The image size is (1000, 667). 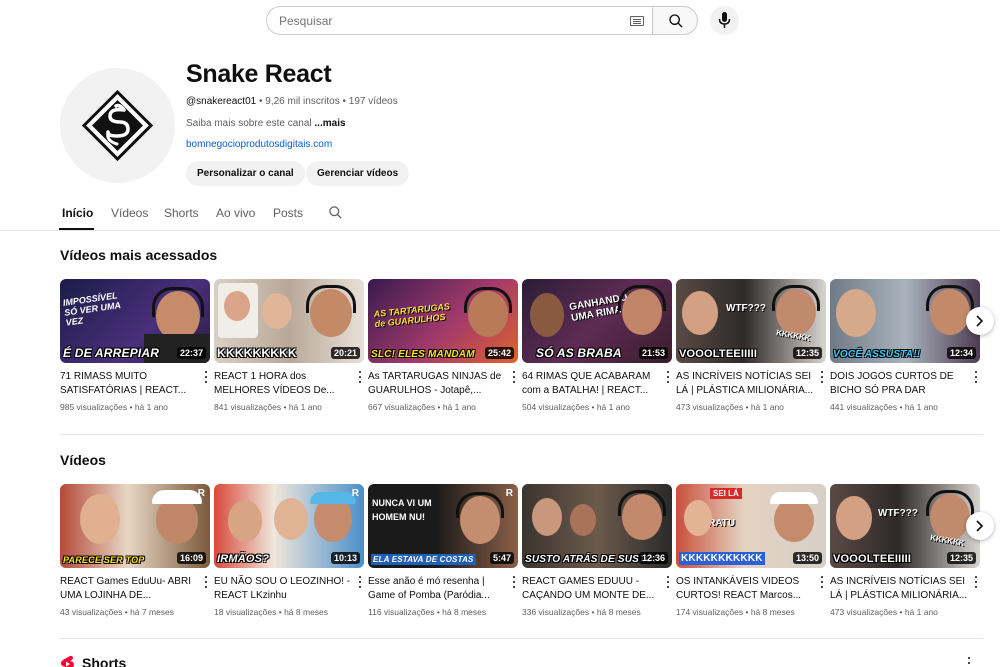 What do you see at coordinates (556, 612) in the screenshot?
I see `video-views: 336 visualizações` at bounding box center [556, 612].